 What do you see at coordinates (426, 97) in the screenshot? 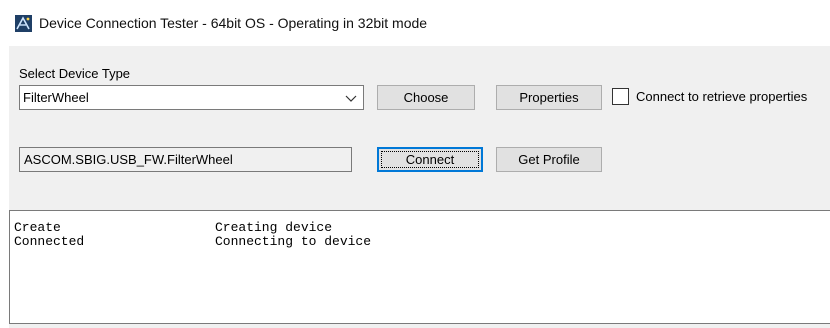
I see `choose-button: Choose` at bounding box center [426, 97].